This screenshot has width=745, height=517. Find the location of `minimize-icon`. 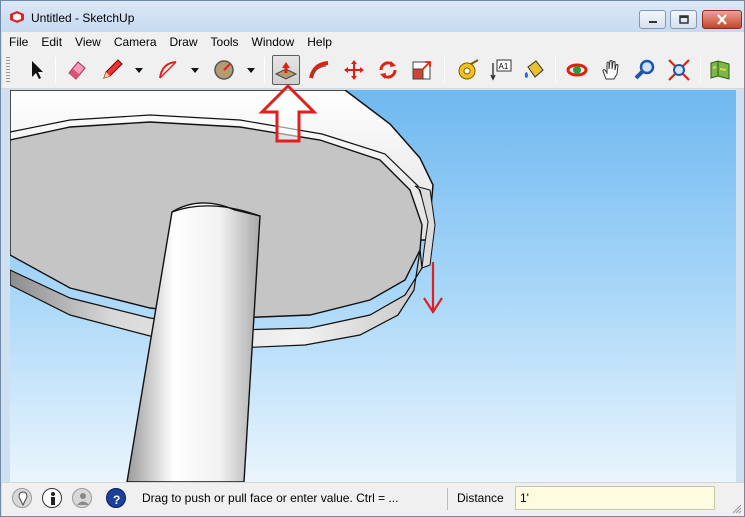

minimize-icon is located at coordinates (652, 21).